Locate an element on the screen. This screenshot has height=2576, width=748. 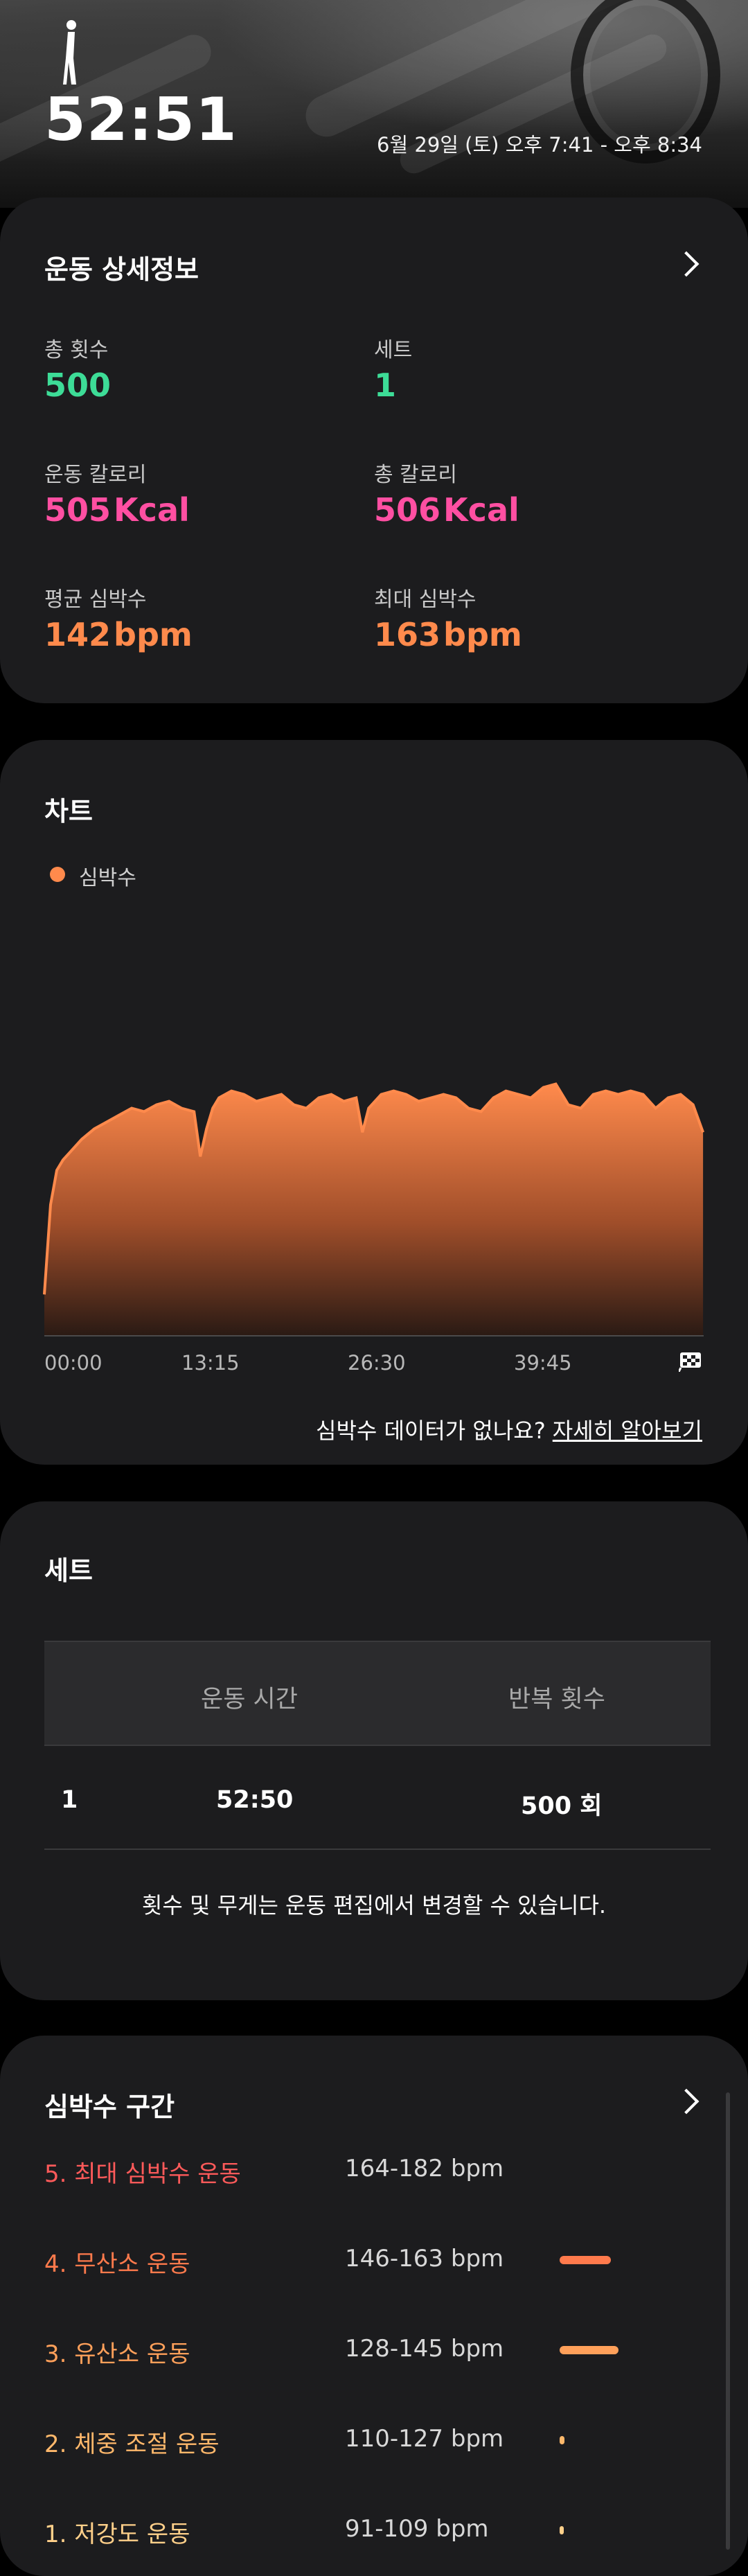
x-tick-label: 13:15 is located at coordinates (210, 1363).